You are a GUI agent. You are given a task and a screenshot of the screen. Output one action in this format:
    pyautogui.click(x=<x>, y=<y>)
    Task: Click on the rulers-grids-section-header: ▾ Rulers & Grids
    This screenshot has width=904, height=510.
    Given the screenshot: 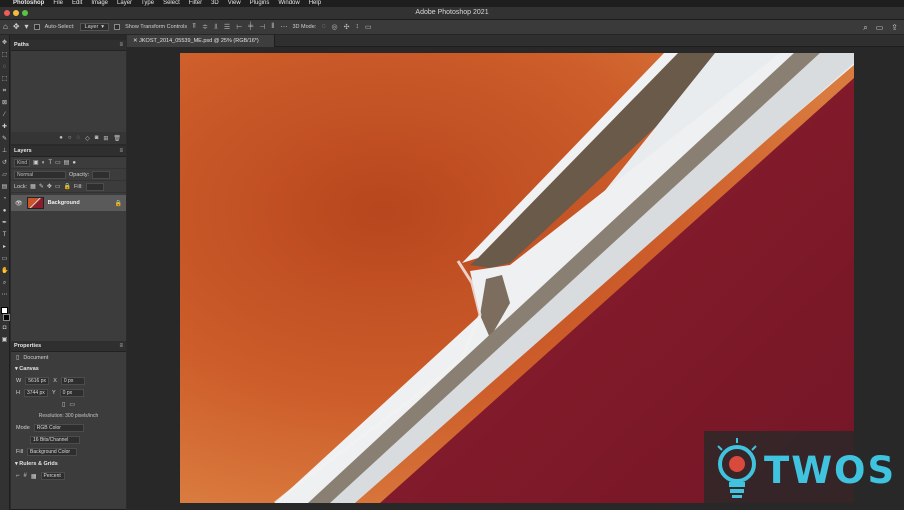 What is the action you would take?
    pyautogui.click(x=68, y=464)
    